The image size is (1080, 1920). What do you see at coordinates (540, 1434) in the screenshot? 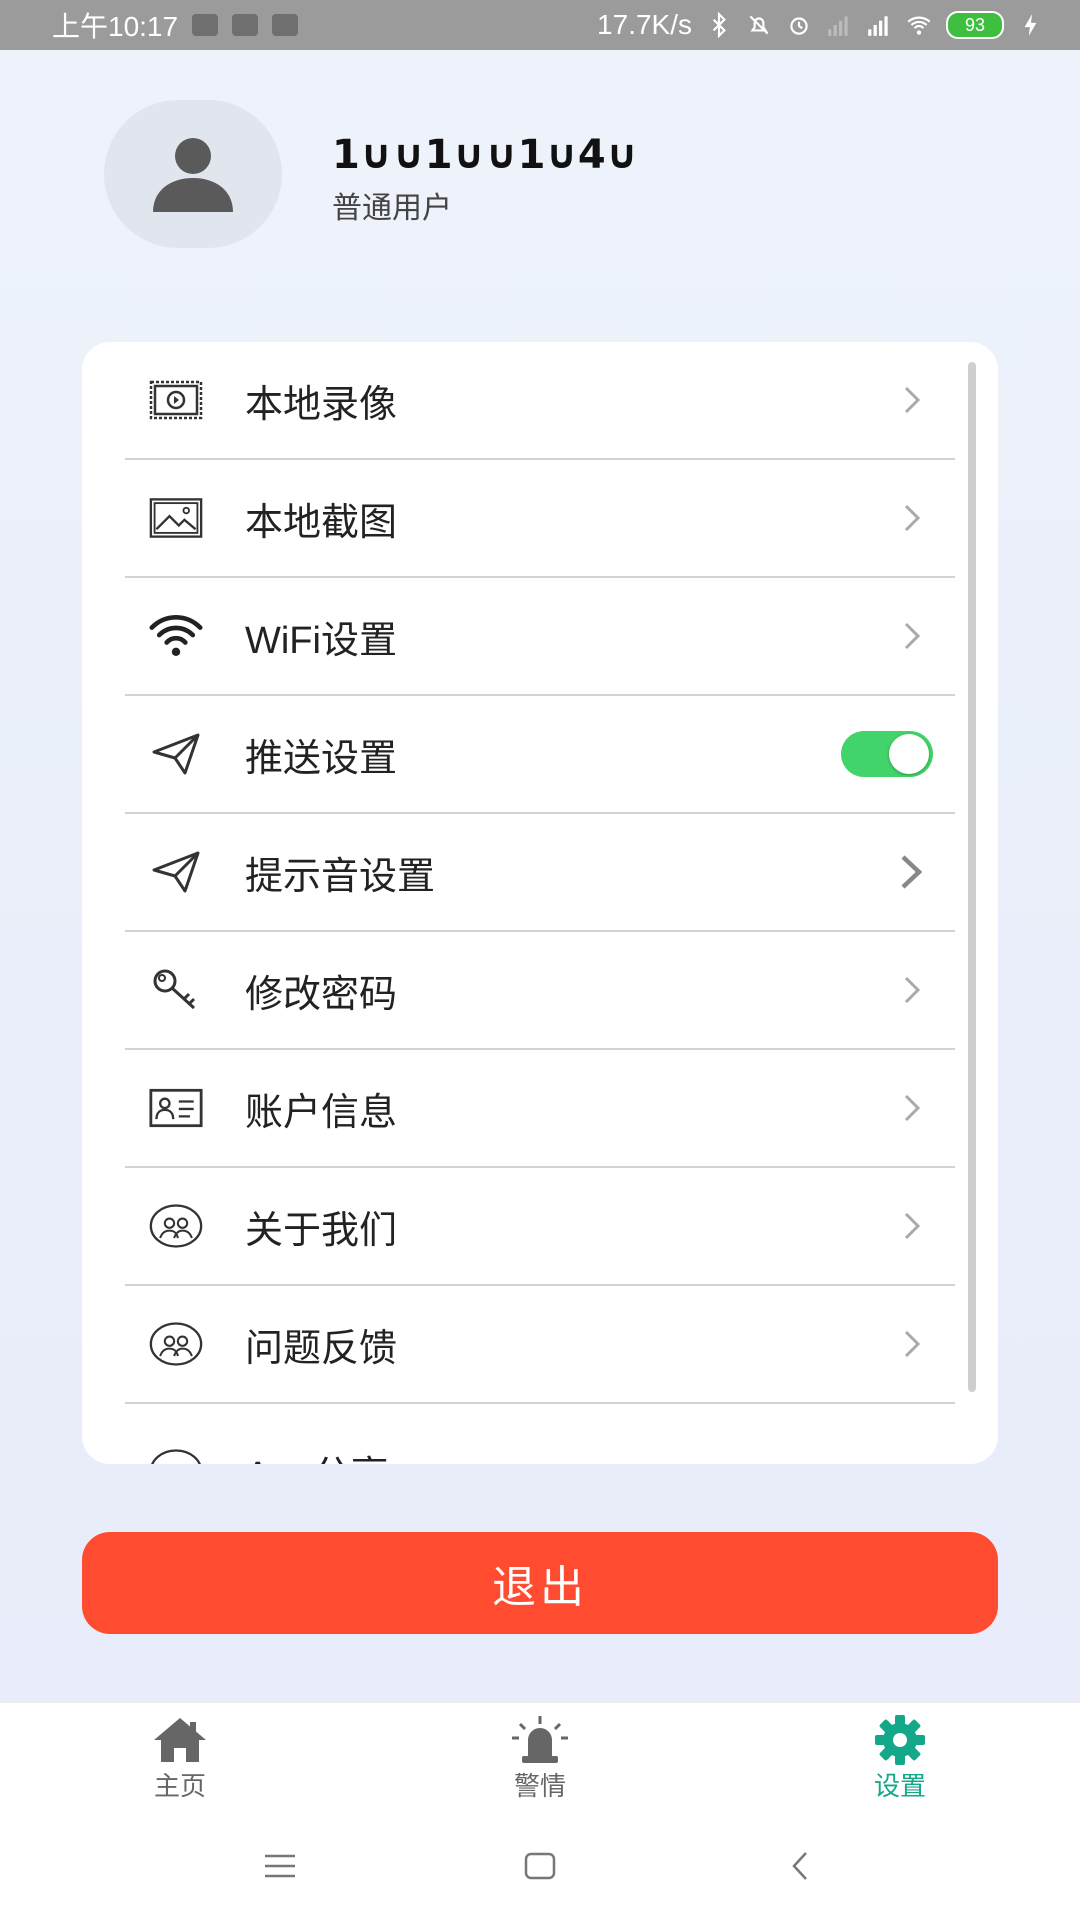
I see `menu-item-app-share: App分享` at bounding box center [540, 1434].